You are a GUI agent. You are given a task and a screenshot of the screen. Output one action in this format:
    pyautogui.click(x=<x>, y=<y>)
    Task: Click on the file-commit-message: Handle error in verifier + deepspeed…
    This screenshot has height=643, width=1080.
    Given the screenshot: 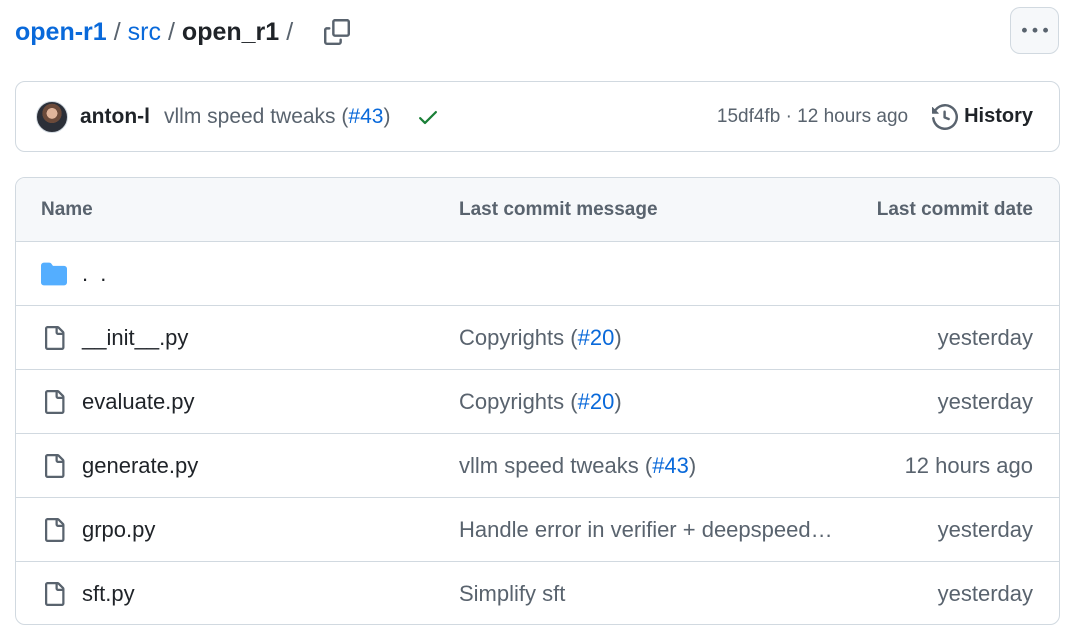 What is the action you would take?
    pyautogui.click(x=646, y=530)
    